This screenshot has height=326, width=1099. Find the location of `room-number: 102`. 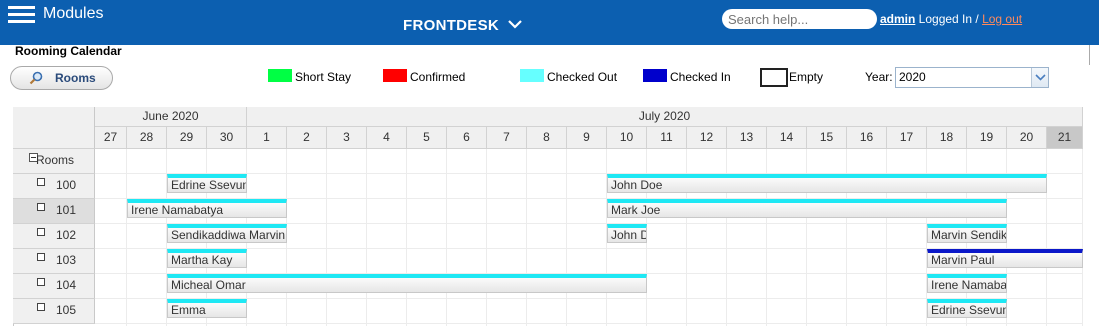

room-number: 102 is located at coordinates (66, 235).